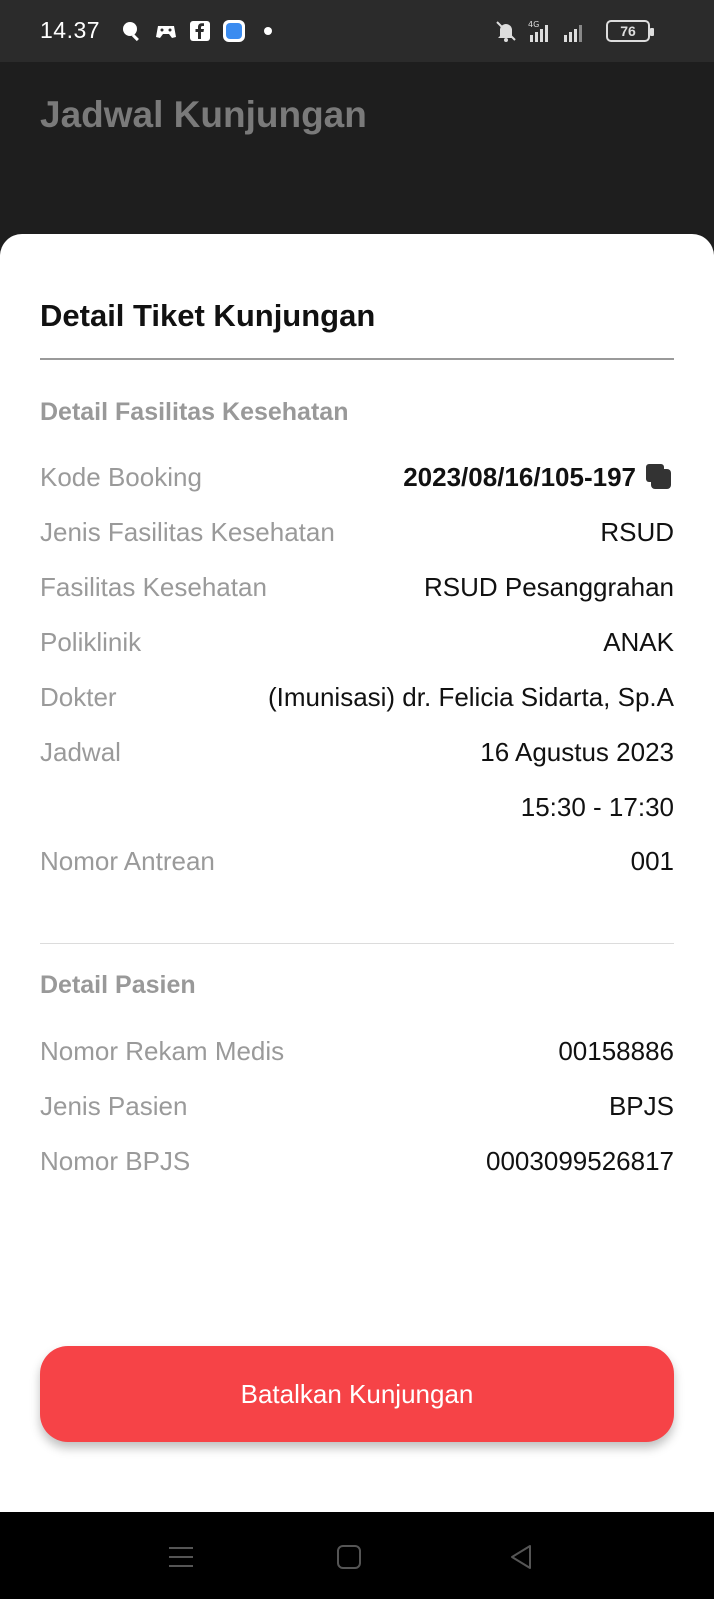 Image resolution: width=714 pixels, height=1599 pixels. What do you see at coordinates (357, 162) in the screenshot?
I see `app-header` at bounding box center [357, 162].